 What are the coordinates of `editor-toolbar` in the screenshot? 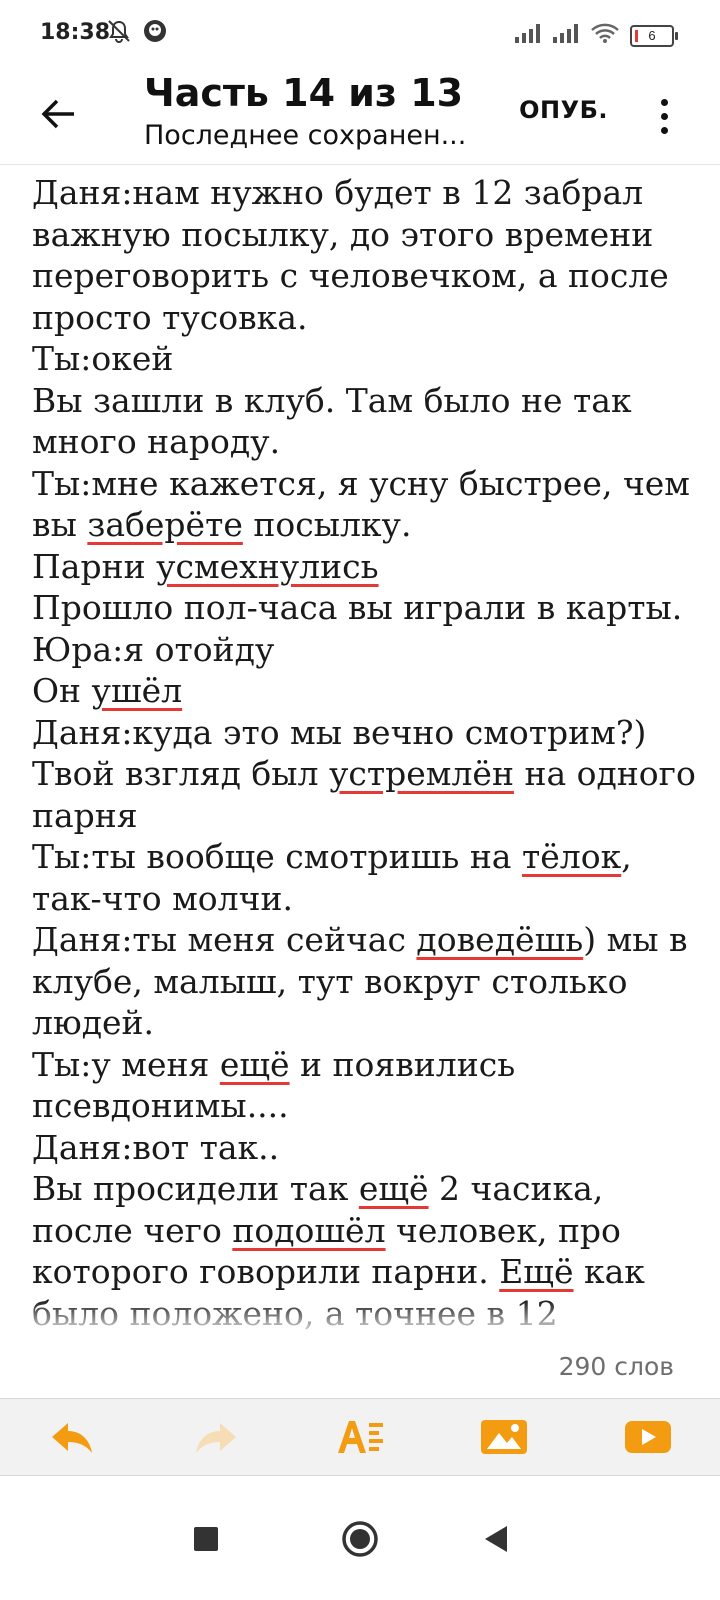 It's located at (360, 1437).